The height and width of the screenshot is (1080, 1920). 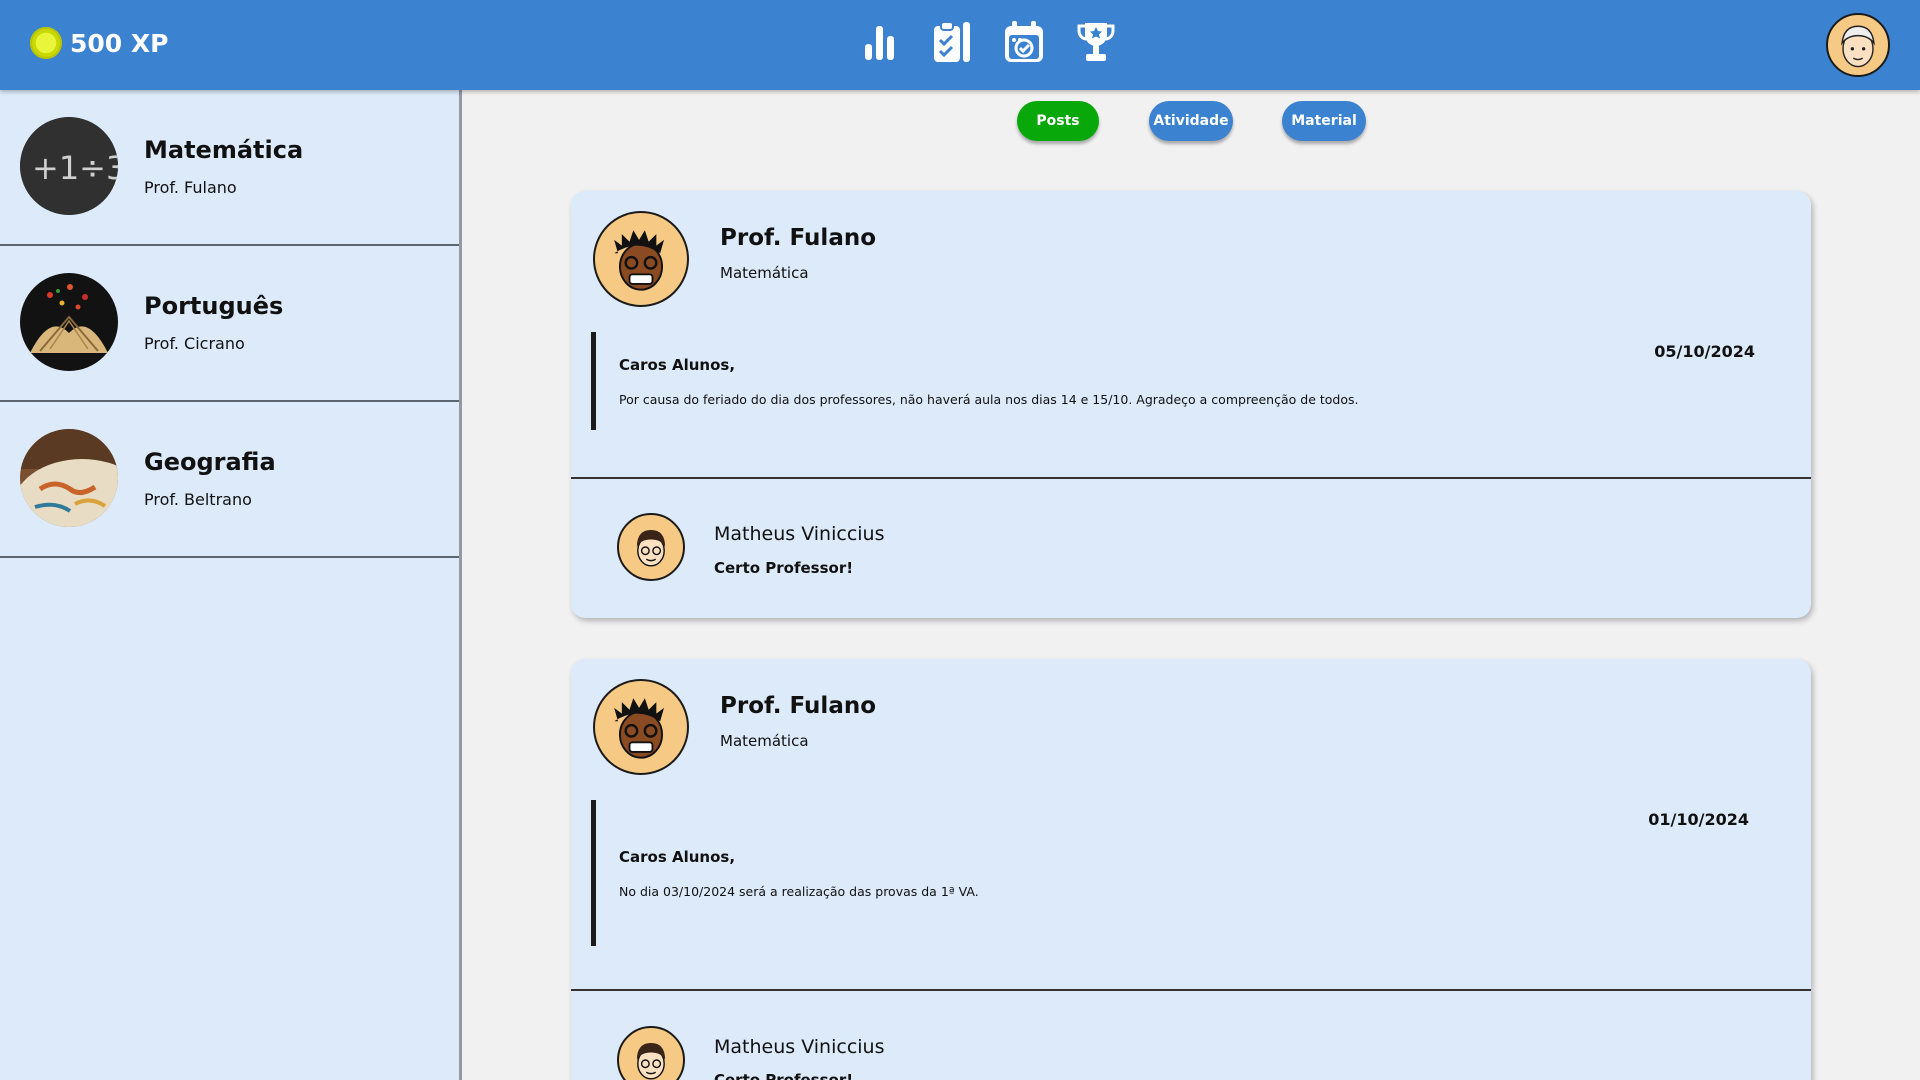 What do you see at coordinates (229, 324) in the screenshot?
I see `course-item-portugues: Português Prof. Cicrano` at bounding box center [229, 324].